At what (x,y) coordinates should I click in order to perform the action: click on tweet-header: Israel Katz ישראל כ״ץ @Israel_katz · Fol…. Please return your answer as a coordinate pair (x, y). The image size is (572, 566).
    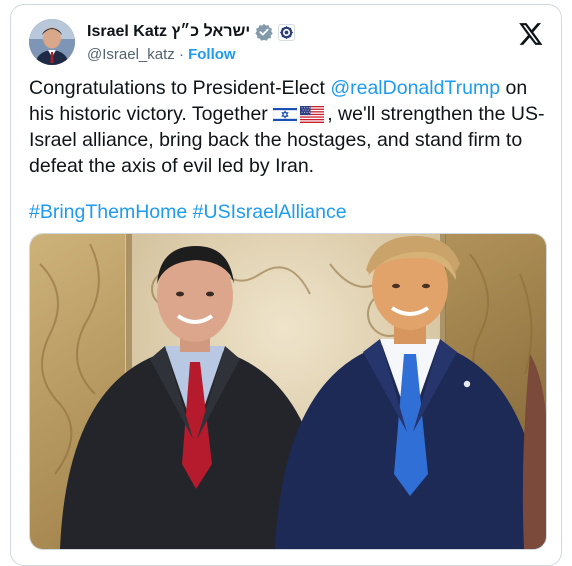
    Looking at the image, I should click on (286, 44).